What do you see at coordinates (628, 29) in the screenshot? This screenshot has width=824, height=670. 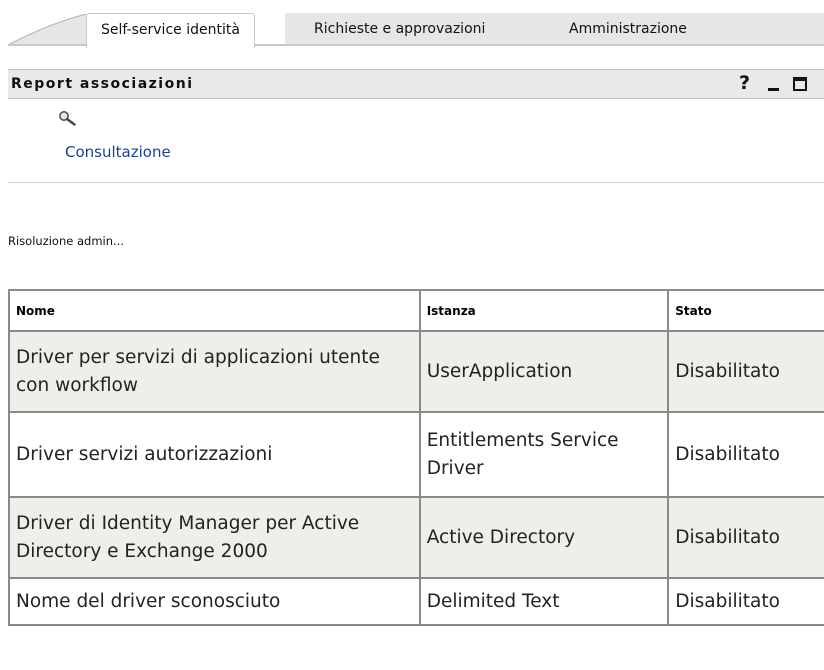 I see `tab-administration: Amministrazione` at bounding box center [628, 29].